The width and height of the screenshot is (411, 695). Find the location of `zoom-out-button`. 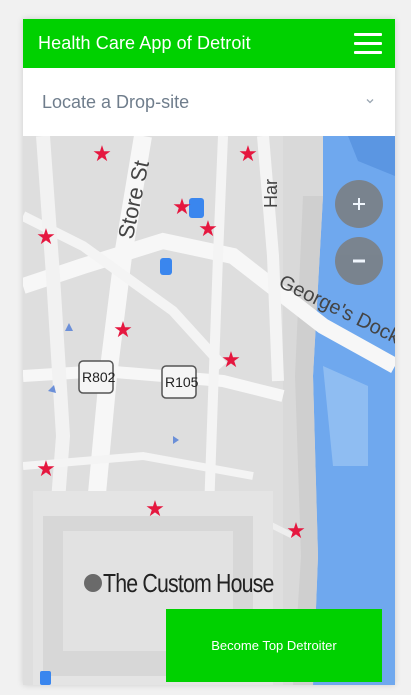

zoom-out-button is located at coordinates (359, 261).